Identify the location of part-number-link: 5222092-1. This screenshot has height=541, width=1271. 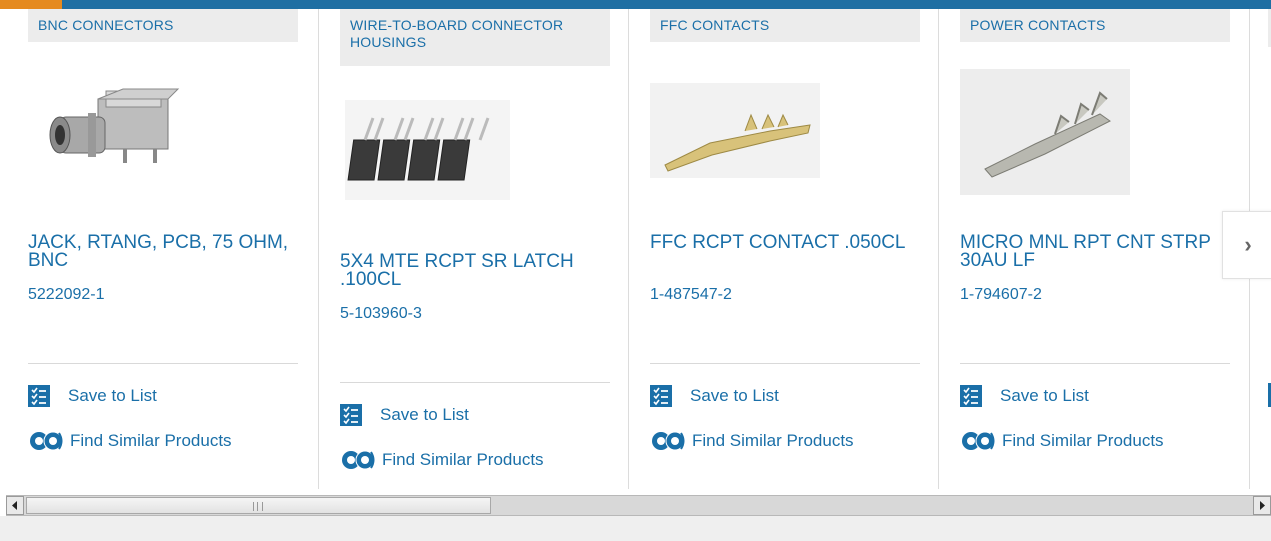
(66, 295).